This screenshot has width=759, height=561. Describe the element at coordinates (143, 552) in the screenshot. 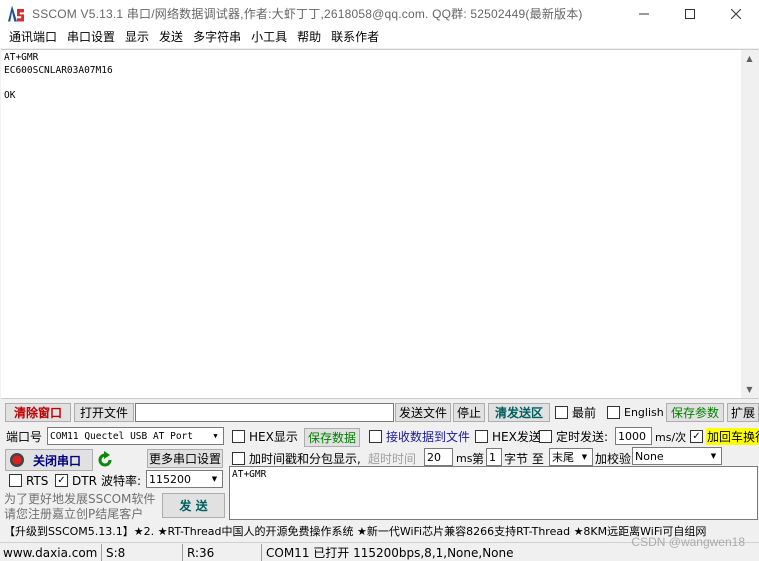

I see `status-sent: S:8` at that location.